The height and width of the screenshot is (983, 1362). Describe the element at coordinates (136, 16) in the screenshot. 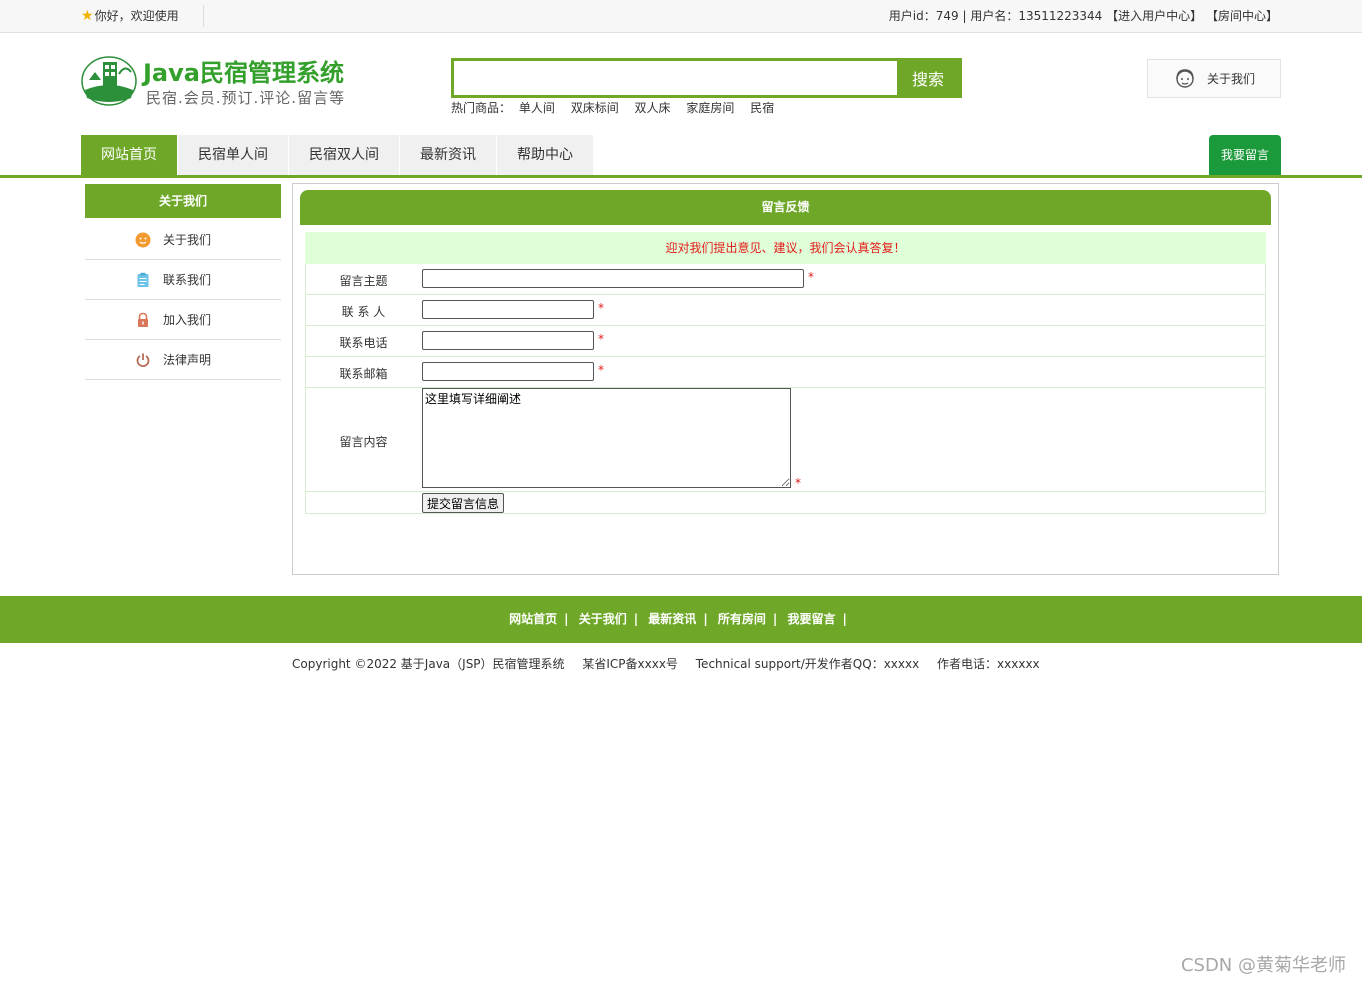

I see `welcome-label: 你好，欢迎使用` at that location.